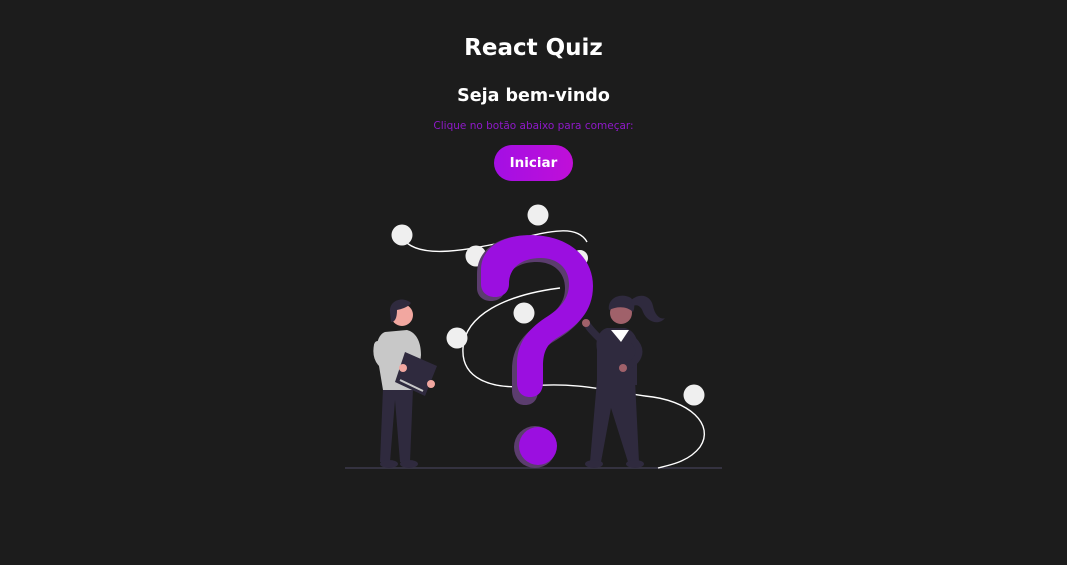 This screenshot has width=1067, height=565. What do you see at coordinates (538, 446) in the screenshot?
I see `question-mark-dot` at bounding box center [538, 446].